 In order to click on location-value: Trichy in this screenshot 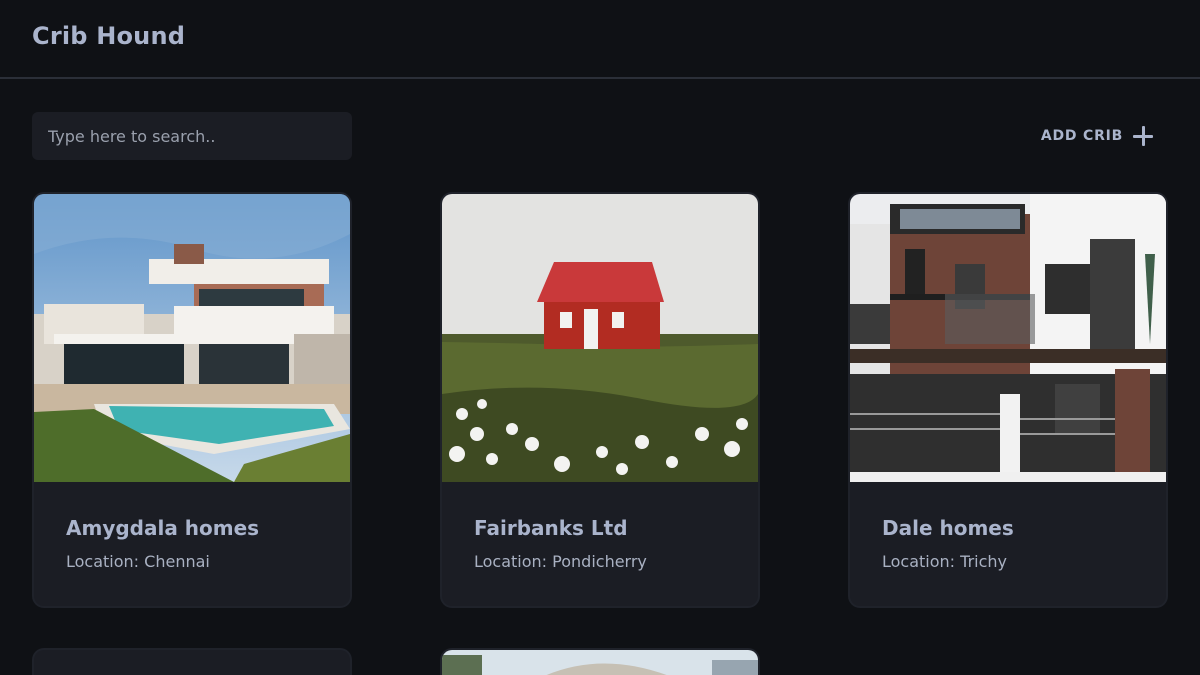, I will do `click(984, 561)`.